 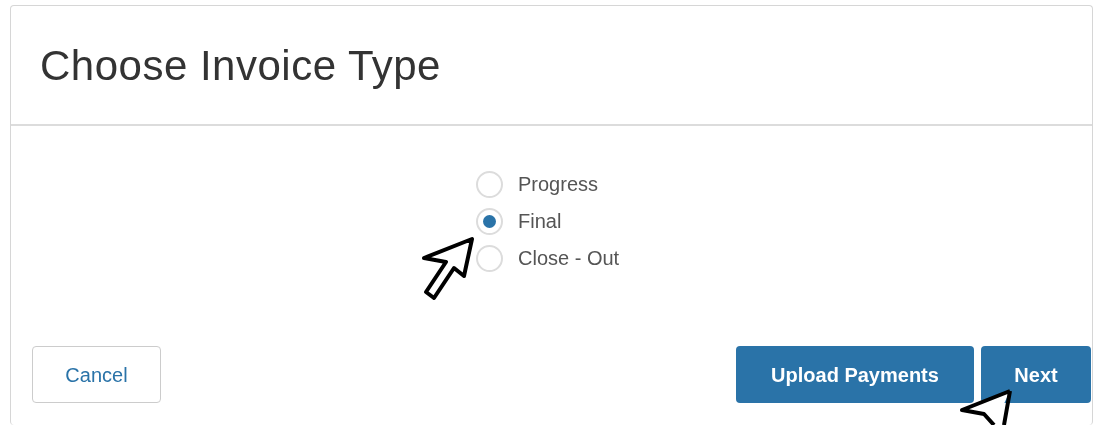 I want to click on option-label: Progress, so click(x=558, y=184).